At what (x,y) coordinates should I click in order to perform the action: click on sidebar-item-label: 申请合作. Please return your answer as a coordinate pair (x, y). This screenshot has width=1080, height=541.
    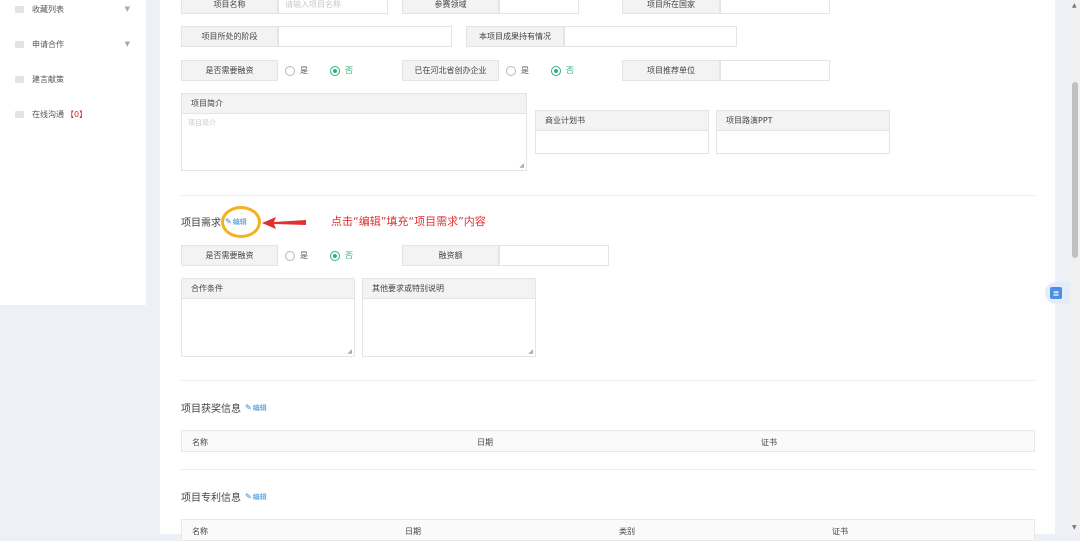
    Looking at the image, I should click on (48, 44).